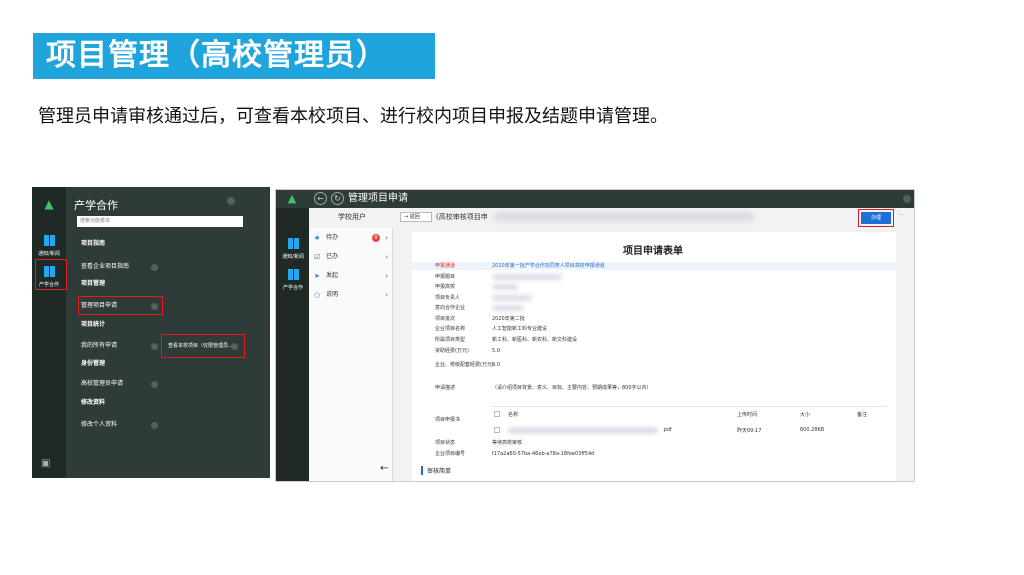 This screenshot has width=1024, height=575. I want to click on thumbs-up-icon: ★, so click(317, 238).